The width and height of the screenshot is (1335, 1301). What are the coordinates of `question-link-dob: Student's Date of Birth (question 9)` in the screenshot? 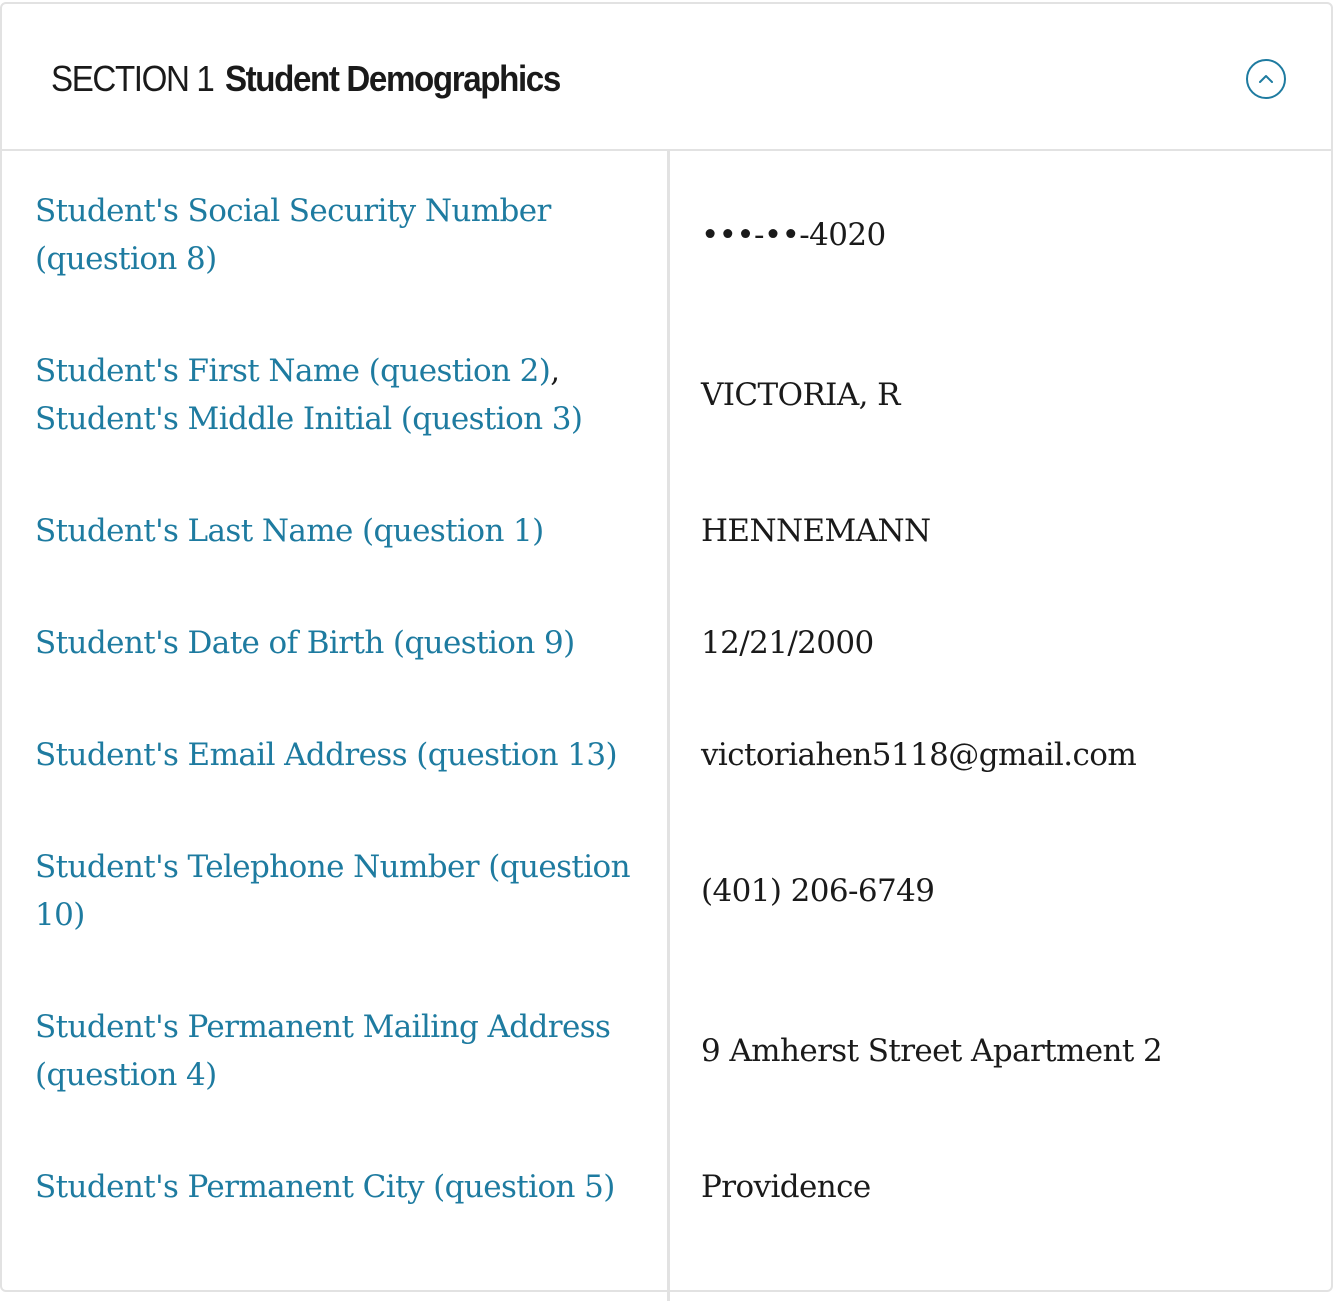 It's located at (305, 643).